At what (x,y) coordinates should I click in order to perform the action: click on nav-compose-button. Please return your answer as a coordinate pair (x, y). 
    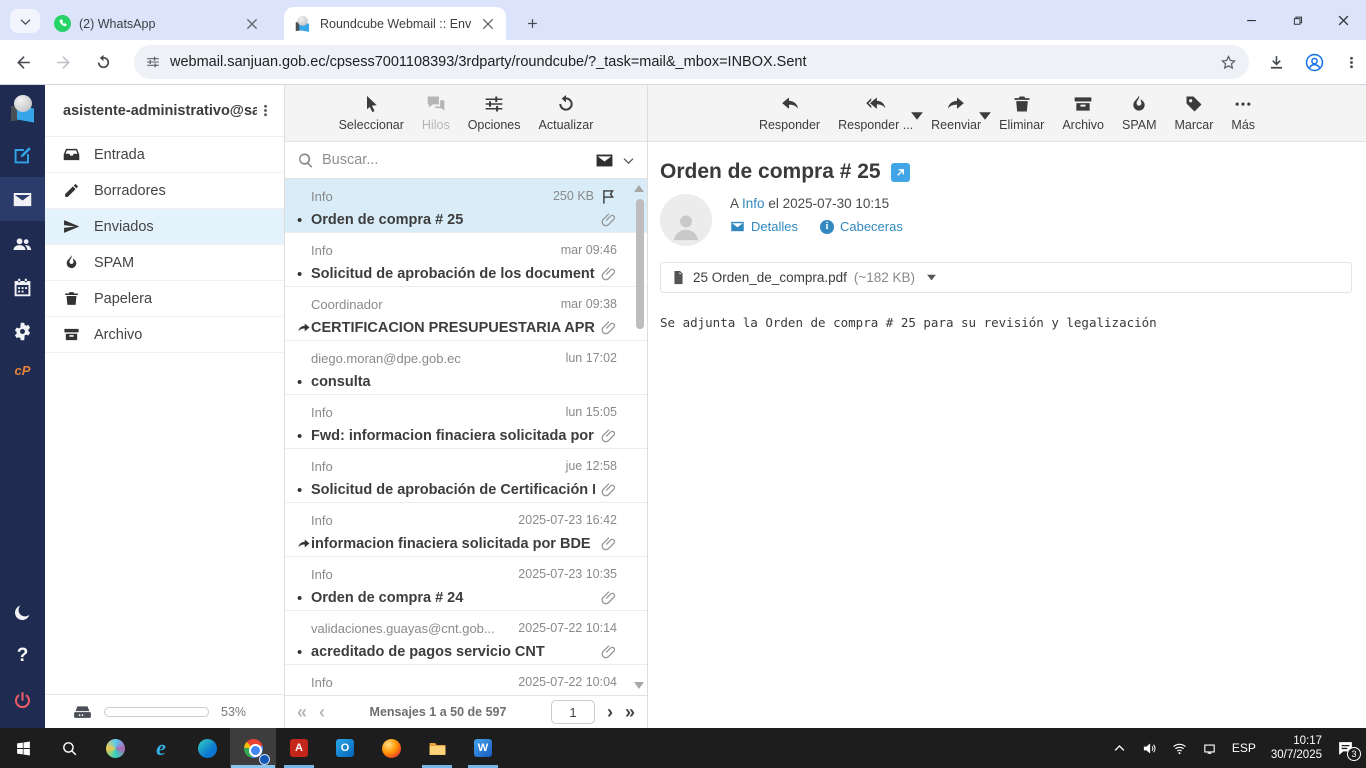
    Looking at the image, I should click on (22, 155).